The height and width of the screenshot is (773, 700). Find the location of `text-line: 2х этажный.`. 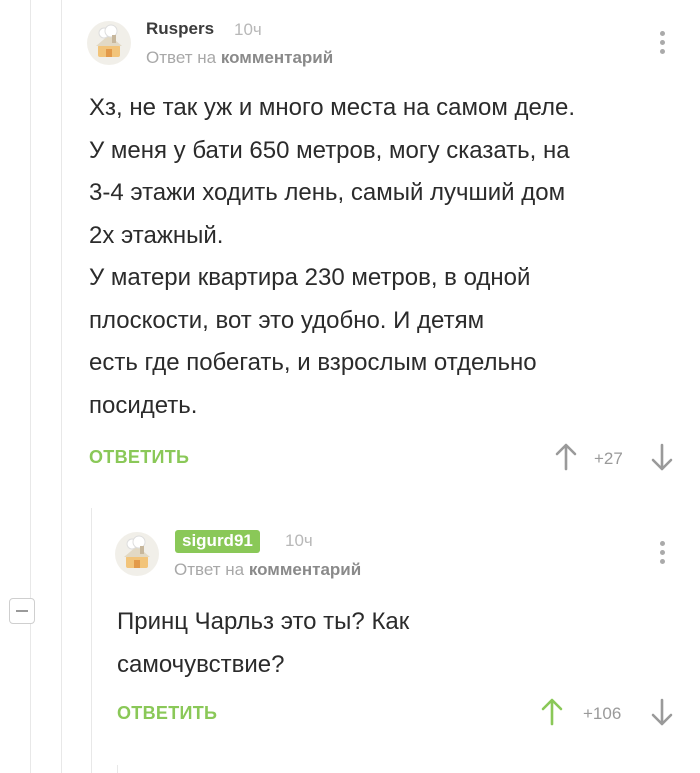

text-line: 2х этажный. is located at coordinates (156, 235).